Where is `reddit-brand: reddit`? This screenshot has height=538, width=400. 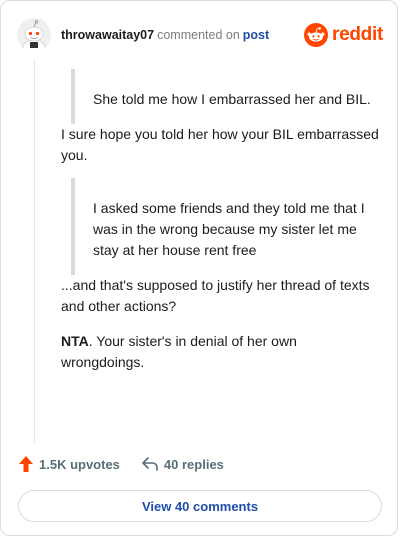 reddit-brand: reddit is located at coordinates (343, 35).